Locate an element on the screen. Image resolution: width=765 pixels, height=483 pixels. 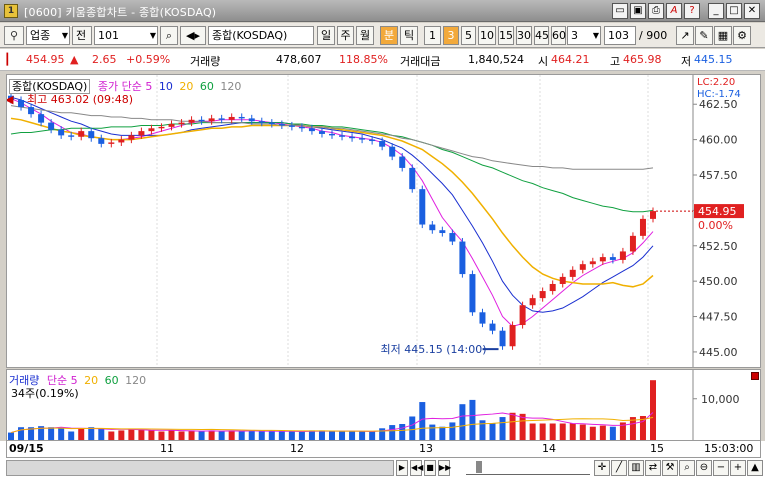
period-button-8: 10 is located at coordinates (487, 35).